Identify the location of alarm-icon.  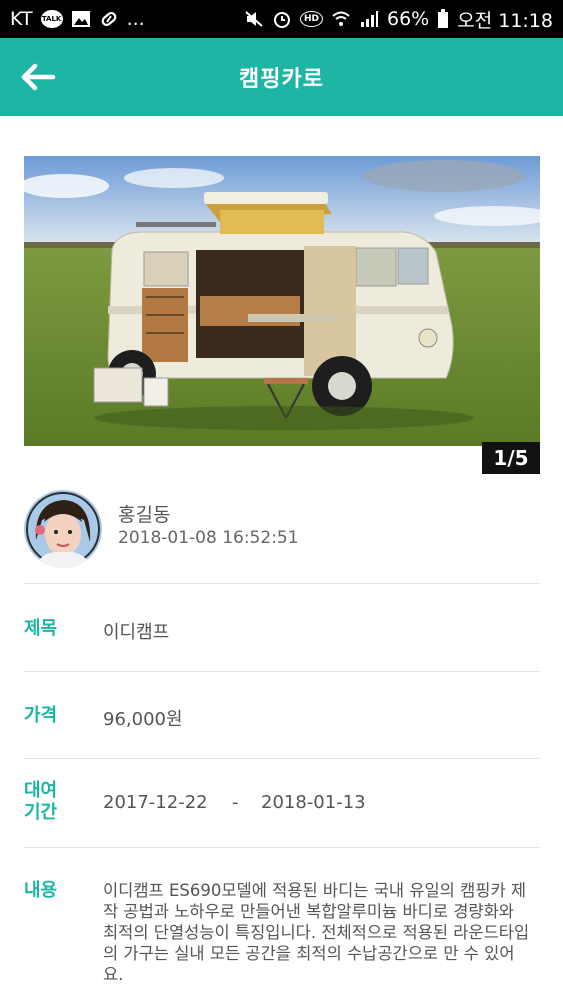
(282, 19).